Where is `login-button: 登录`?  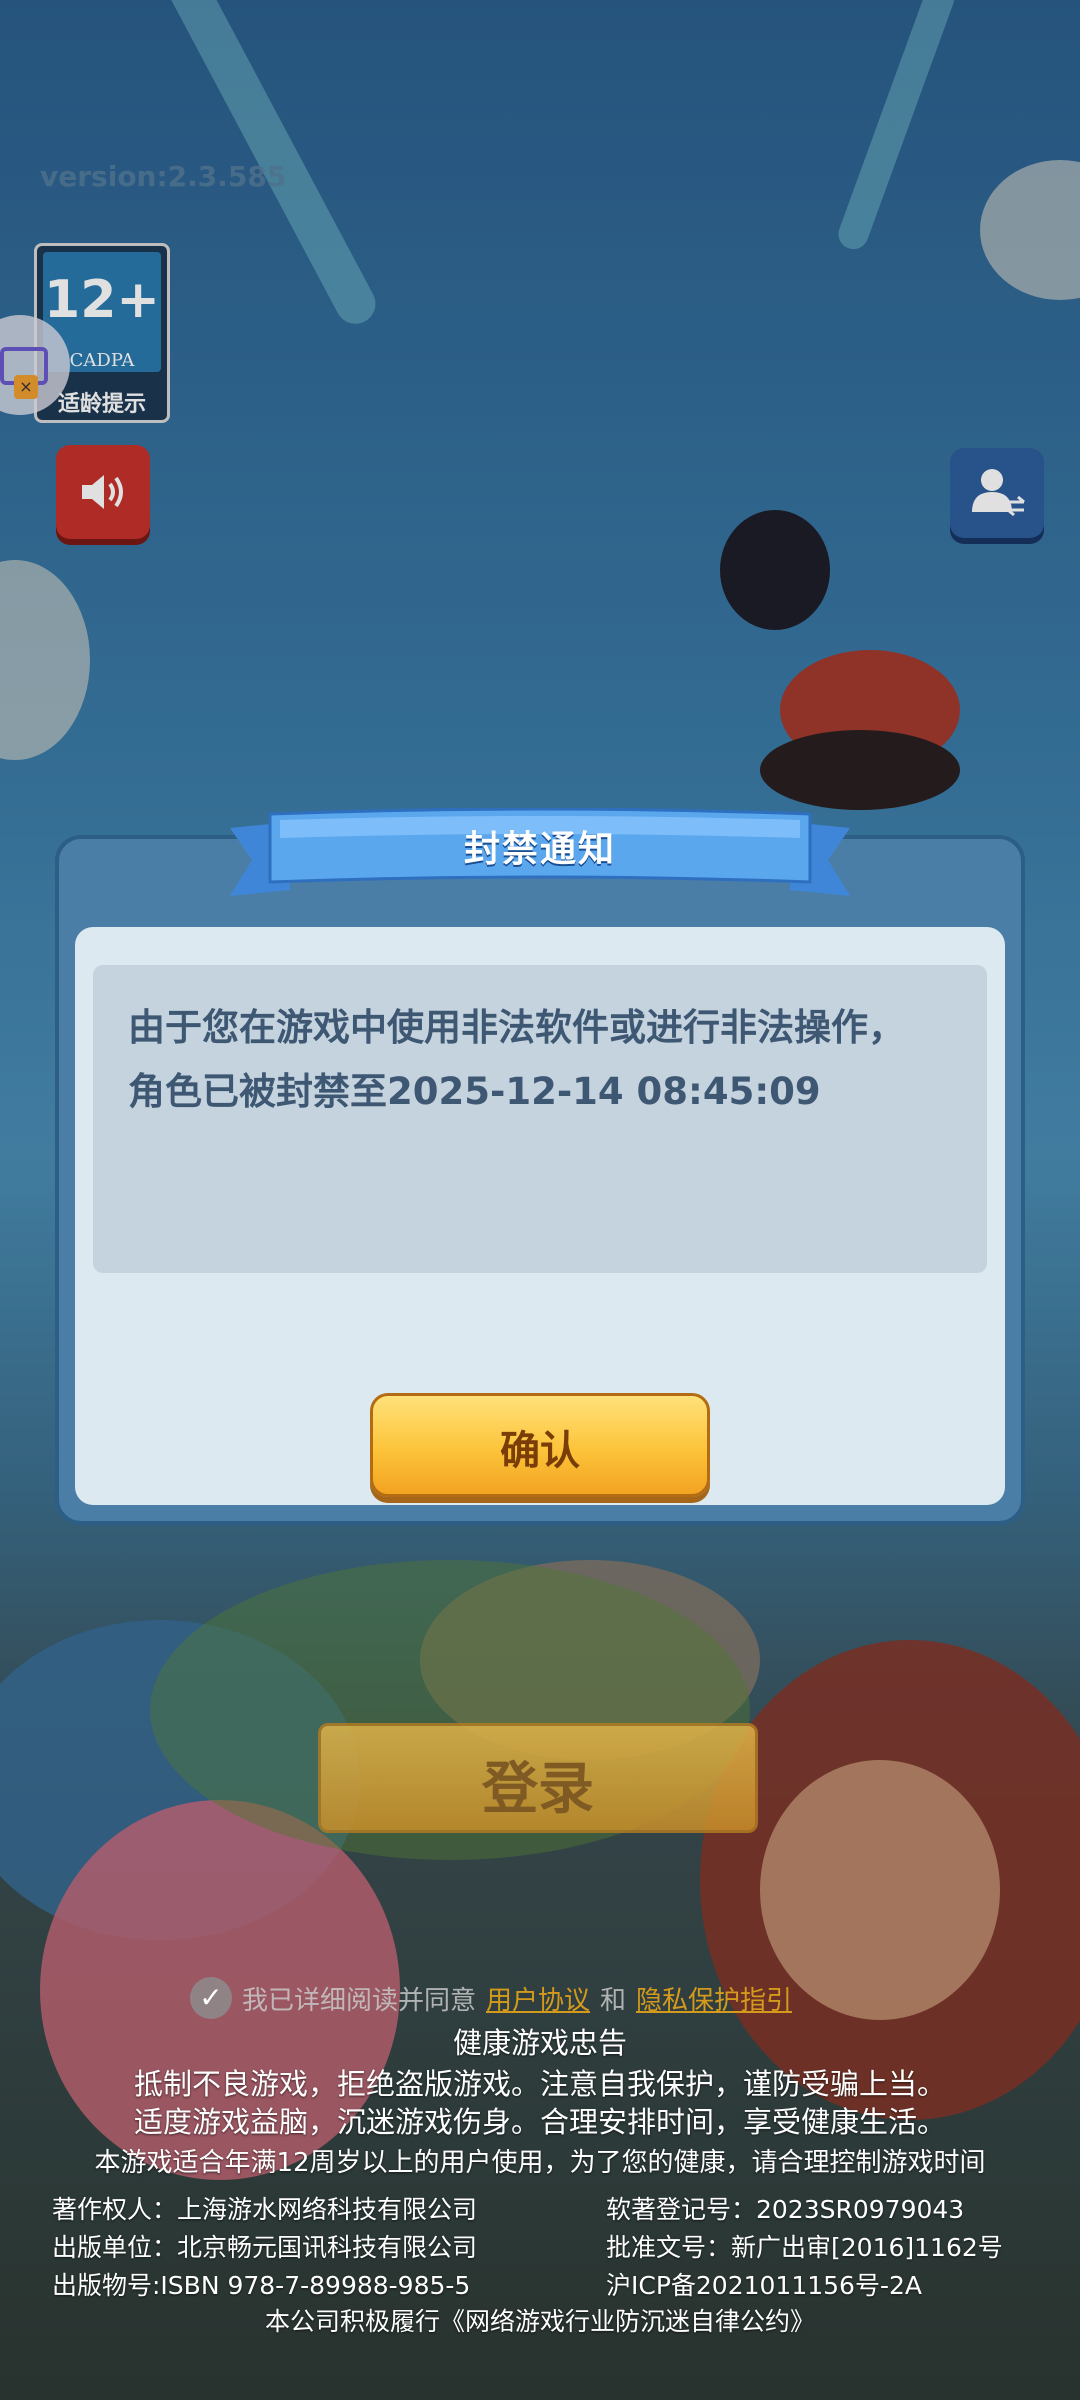
login-button: 登录 is located at coordinates (538, 1778).